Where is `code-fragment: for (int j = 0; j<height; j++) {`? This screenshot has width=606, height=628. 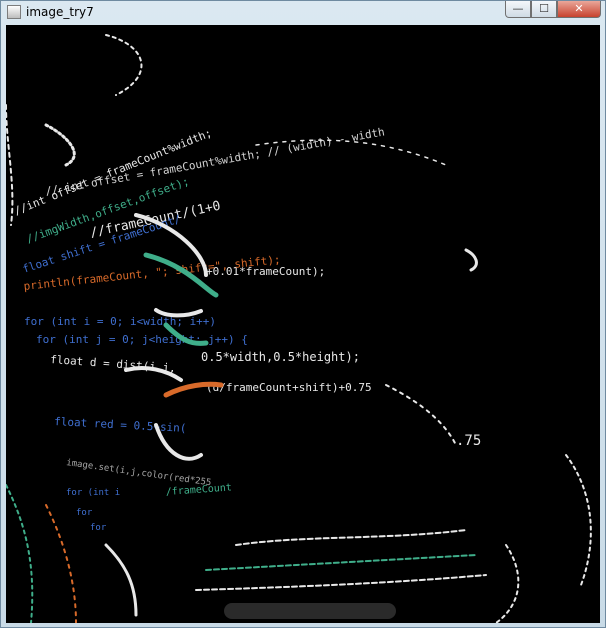
code-fragment: for (int j = 0; j<height; j++) { is located at coordinates (142, 339).